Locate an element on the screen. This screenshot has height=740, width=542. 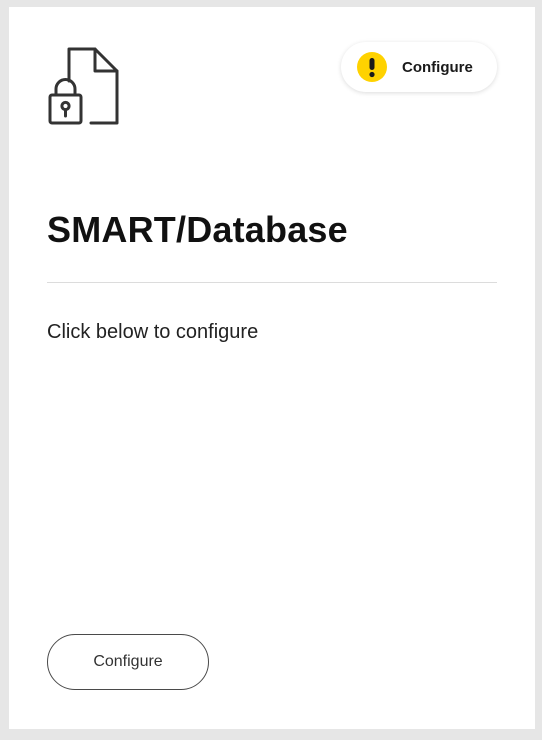
document-lock-icon is located at coordinates (84, 85).